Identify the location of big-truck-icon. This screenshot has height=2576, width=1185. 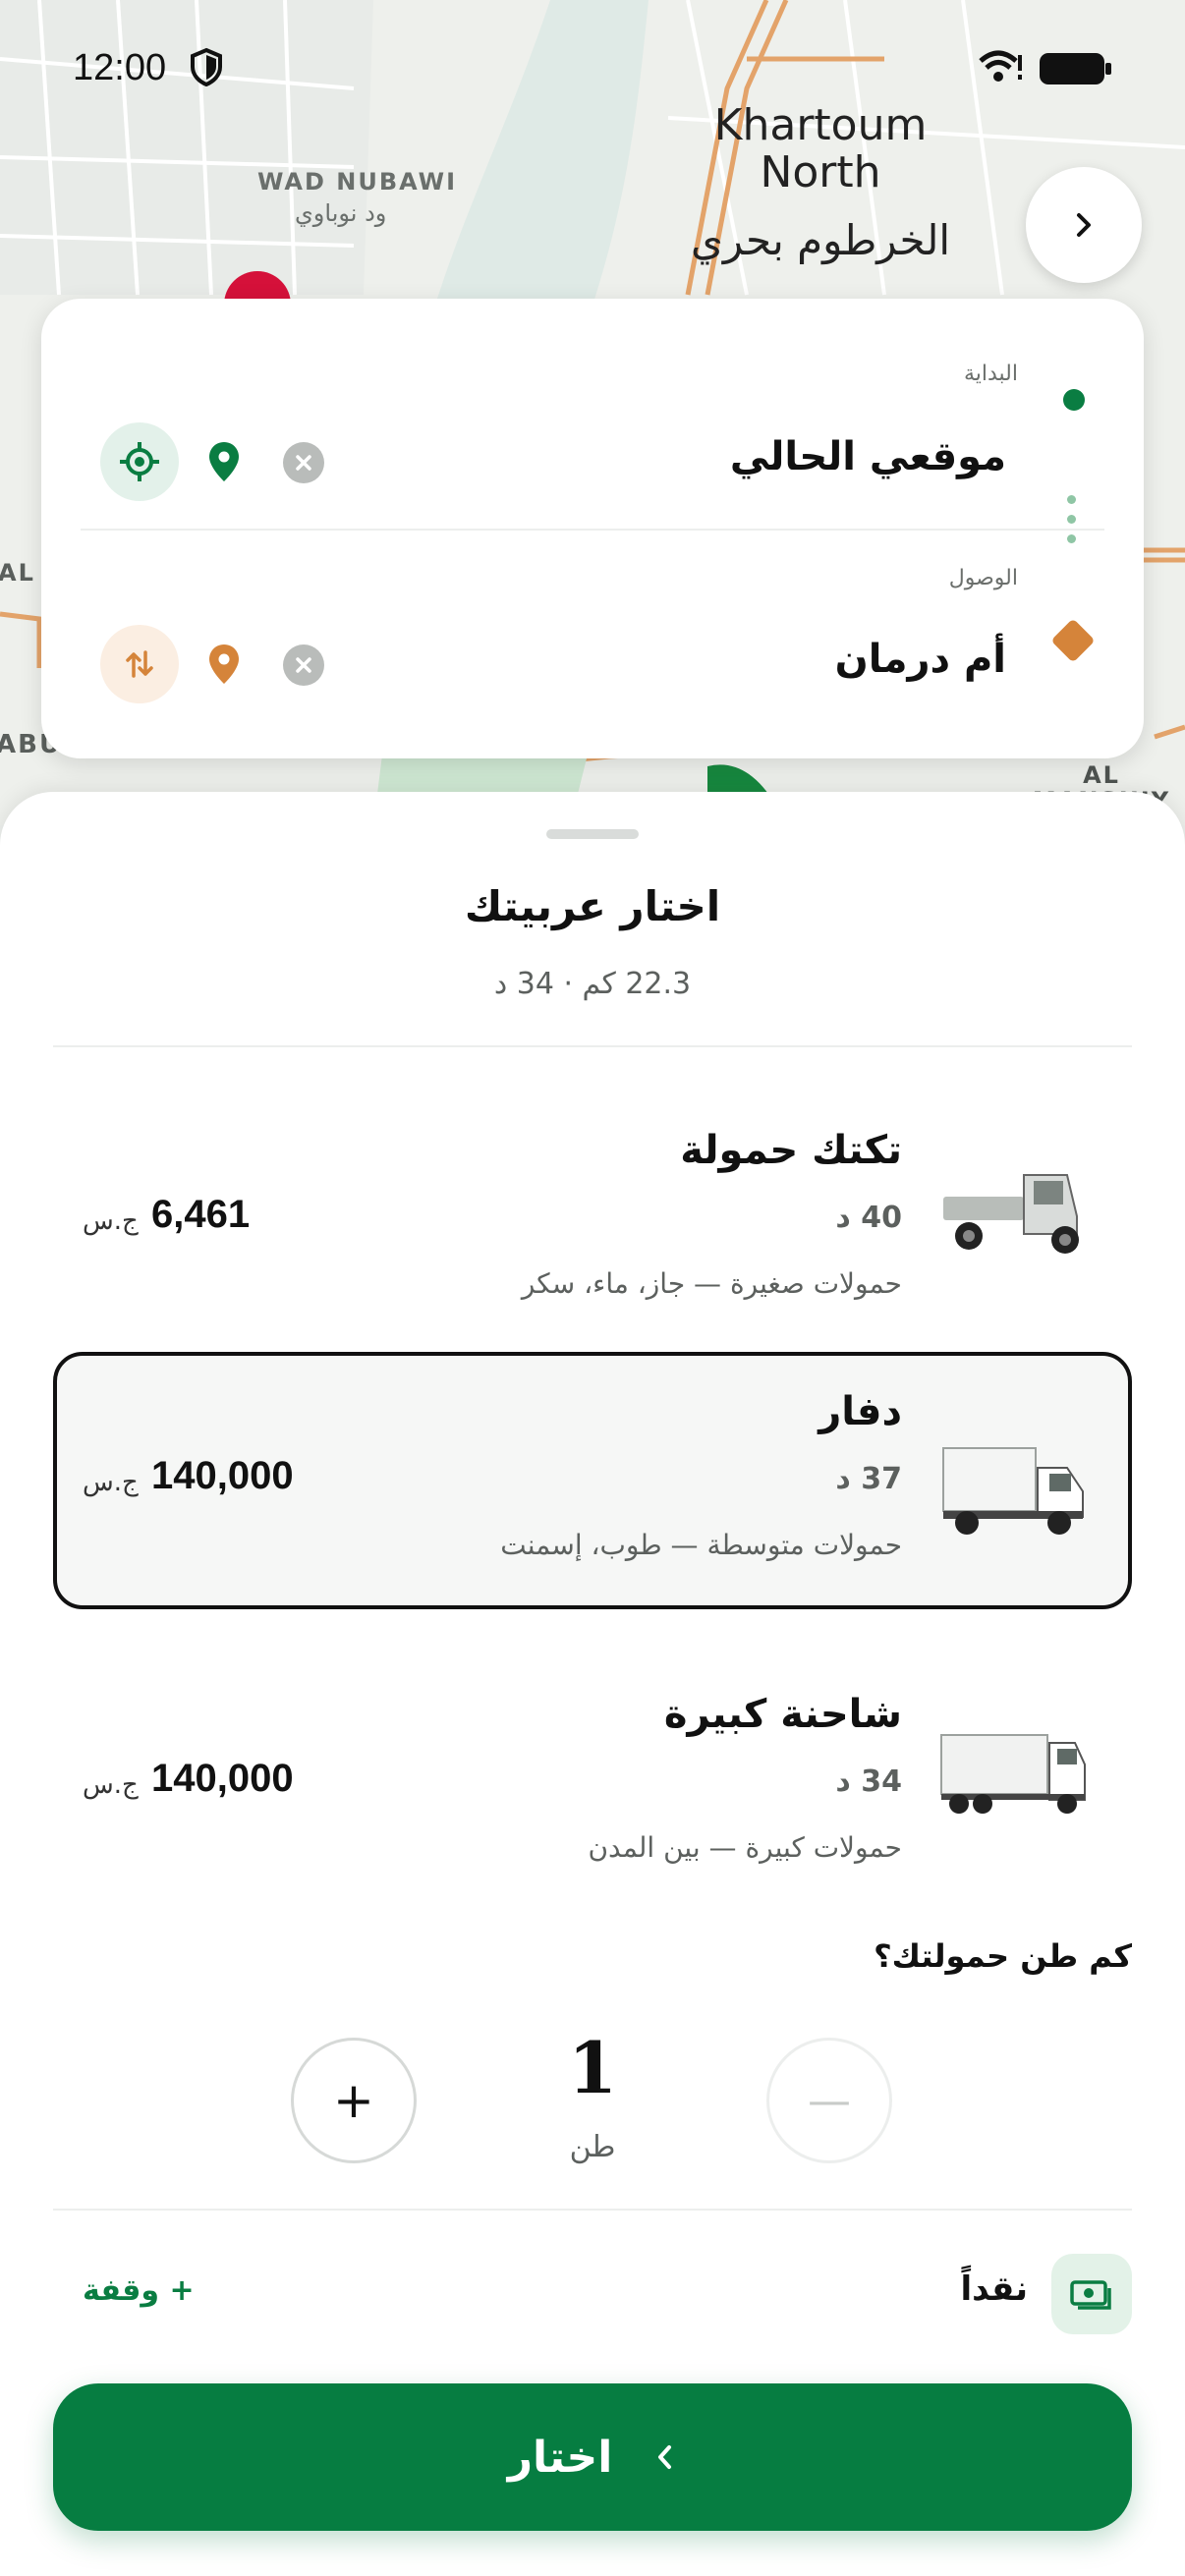
(1013, 1774).